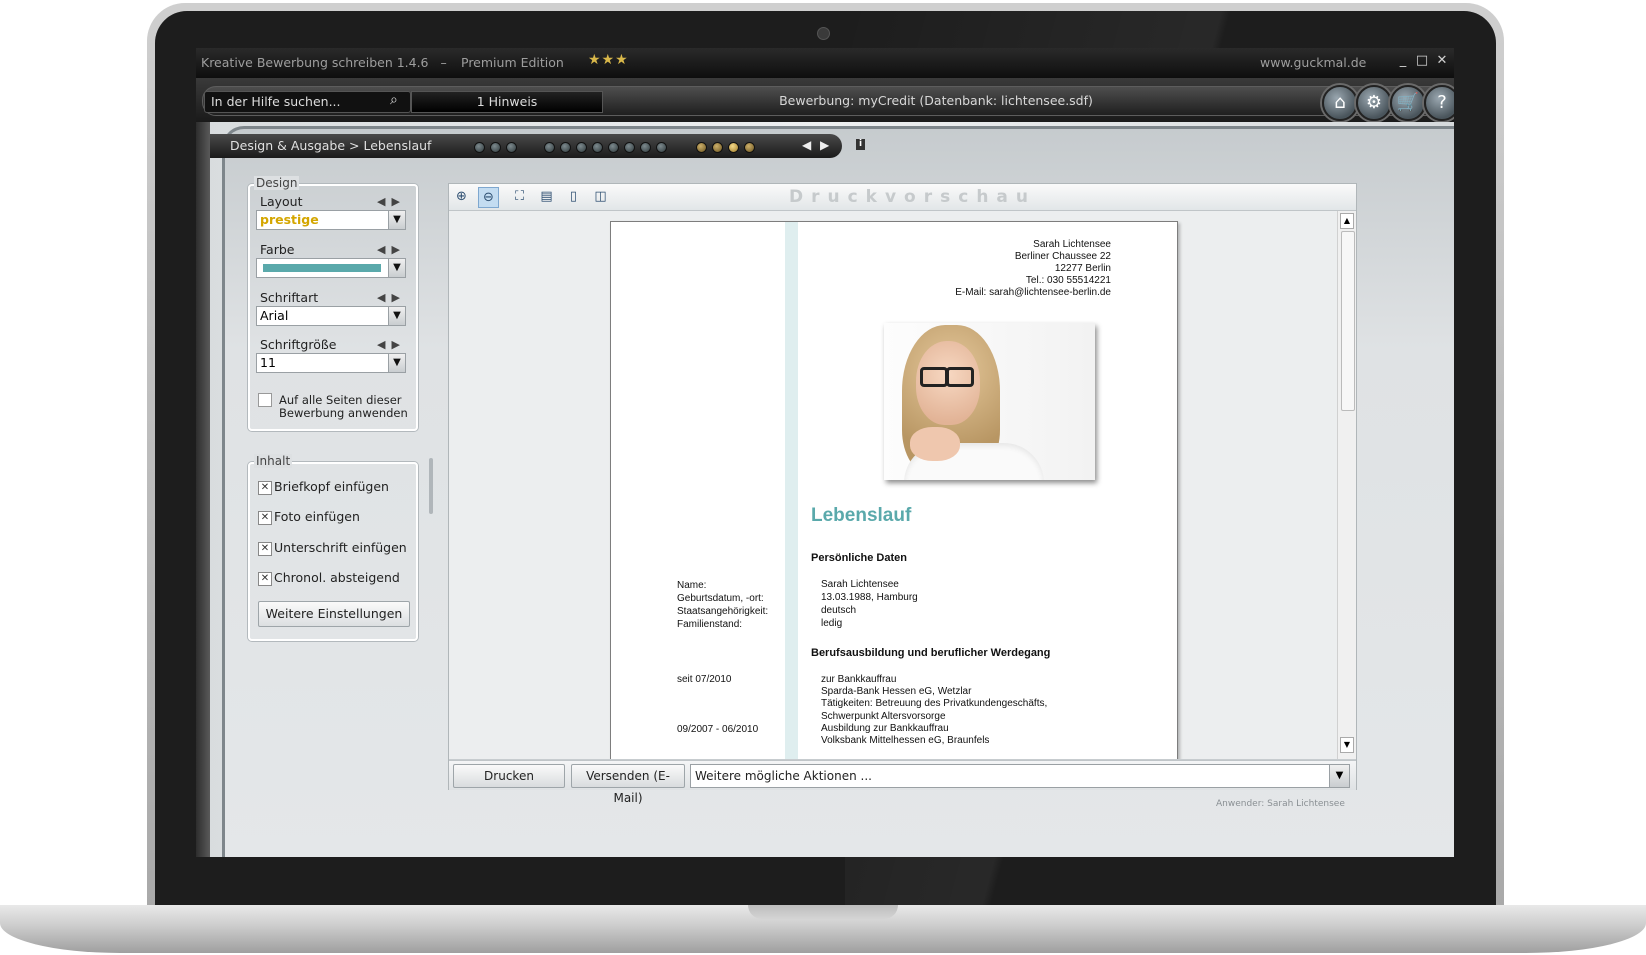  Describe the element at coordinates (859, 558) in the screenshot. I see `personal-section-title: Persönliche Daten` at that location.